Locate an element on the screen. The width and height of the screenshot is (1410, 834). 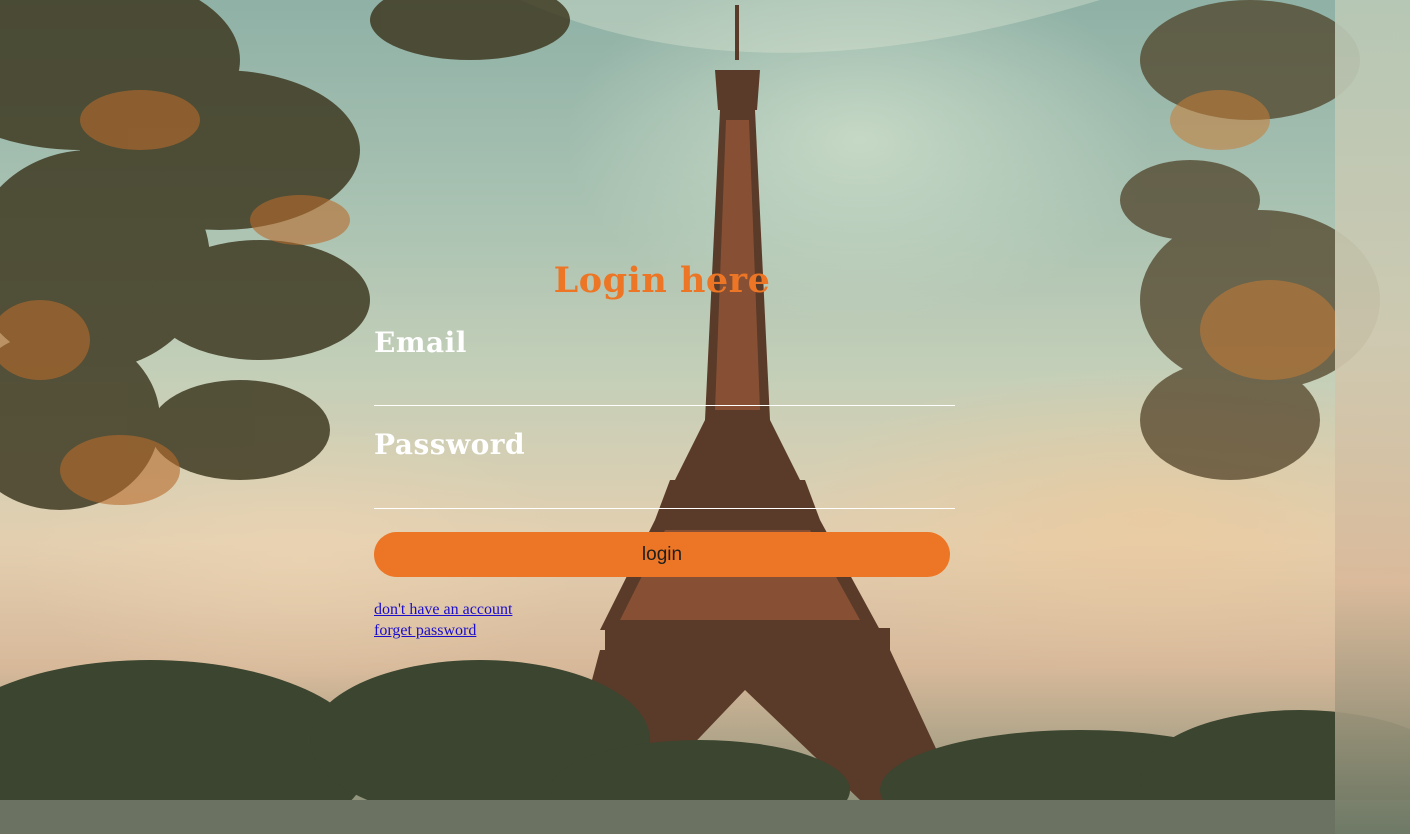
photo-edge-strip is located at coordinates (1372, 417).